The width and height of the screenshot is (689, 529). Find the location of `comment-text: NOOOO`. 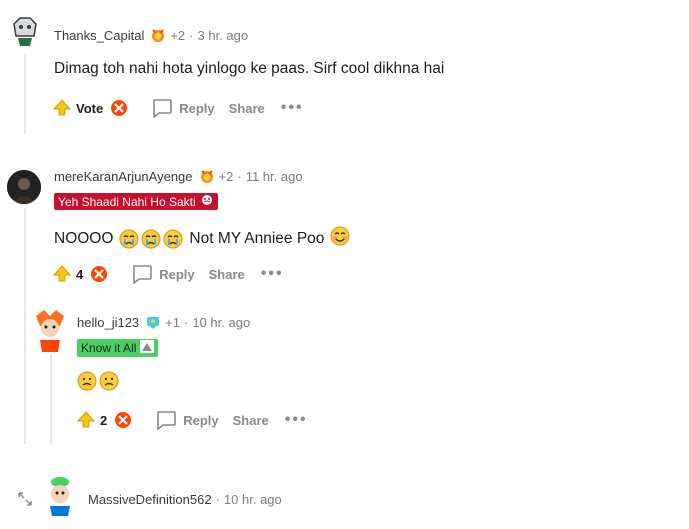

comment-text: NOOOO is located at coordinates (84, 238).